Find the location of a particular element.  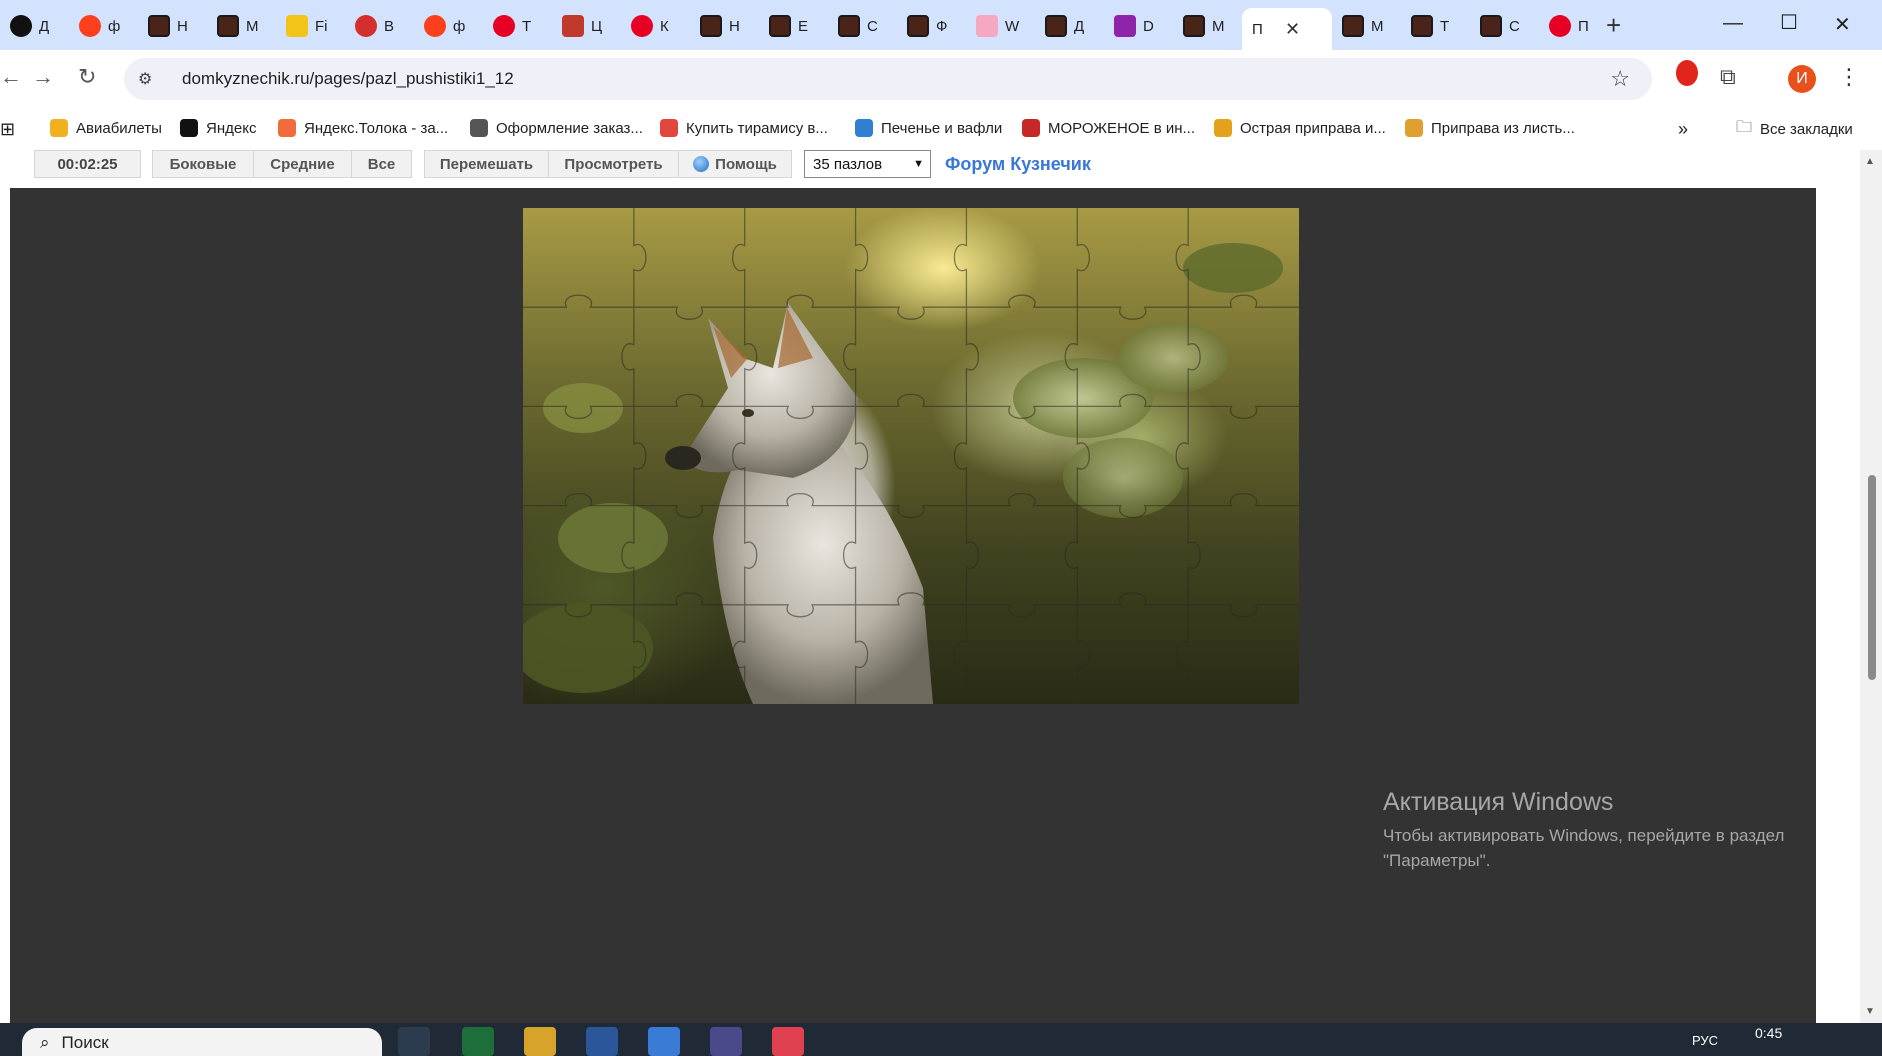

tab-2: Н is located at coordinates (172, 26).